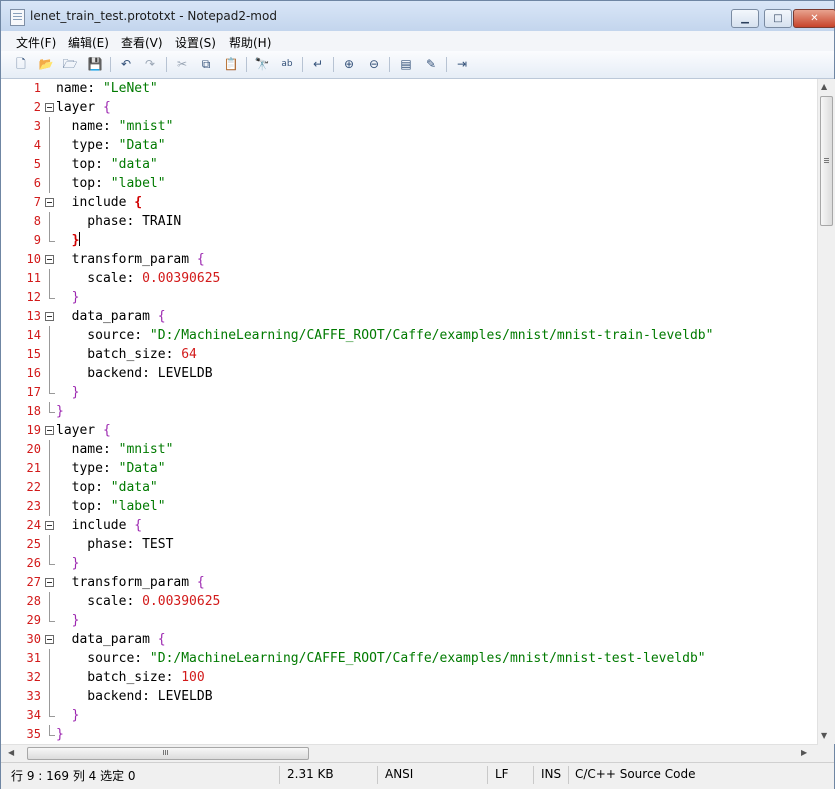 The width and height of the screenshot is (835, 789). I want to click on code-line: 25 phase: TEST, so click(409, 544).